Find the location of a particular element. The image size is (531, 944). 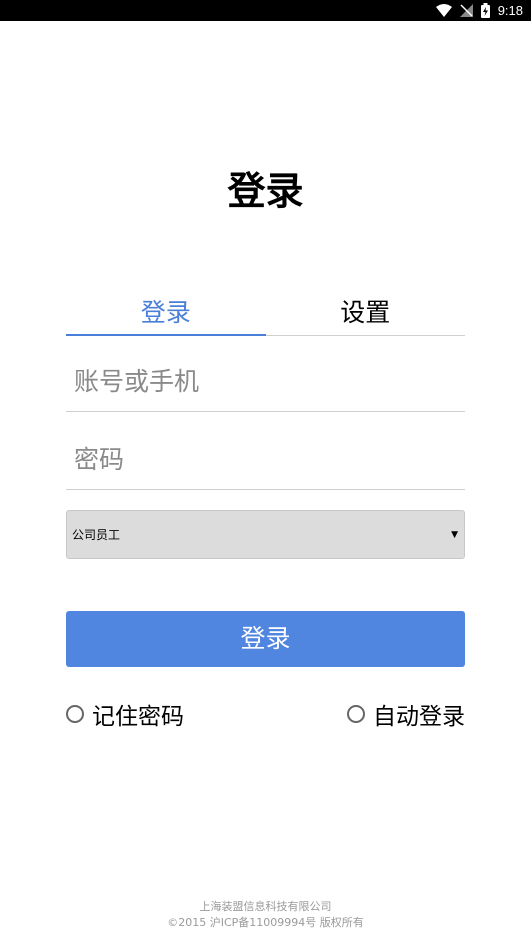

footer-company: 上海装盟信息科技有限公司 is located at coordinates (265, 906).